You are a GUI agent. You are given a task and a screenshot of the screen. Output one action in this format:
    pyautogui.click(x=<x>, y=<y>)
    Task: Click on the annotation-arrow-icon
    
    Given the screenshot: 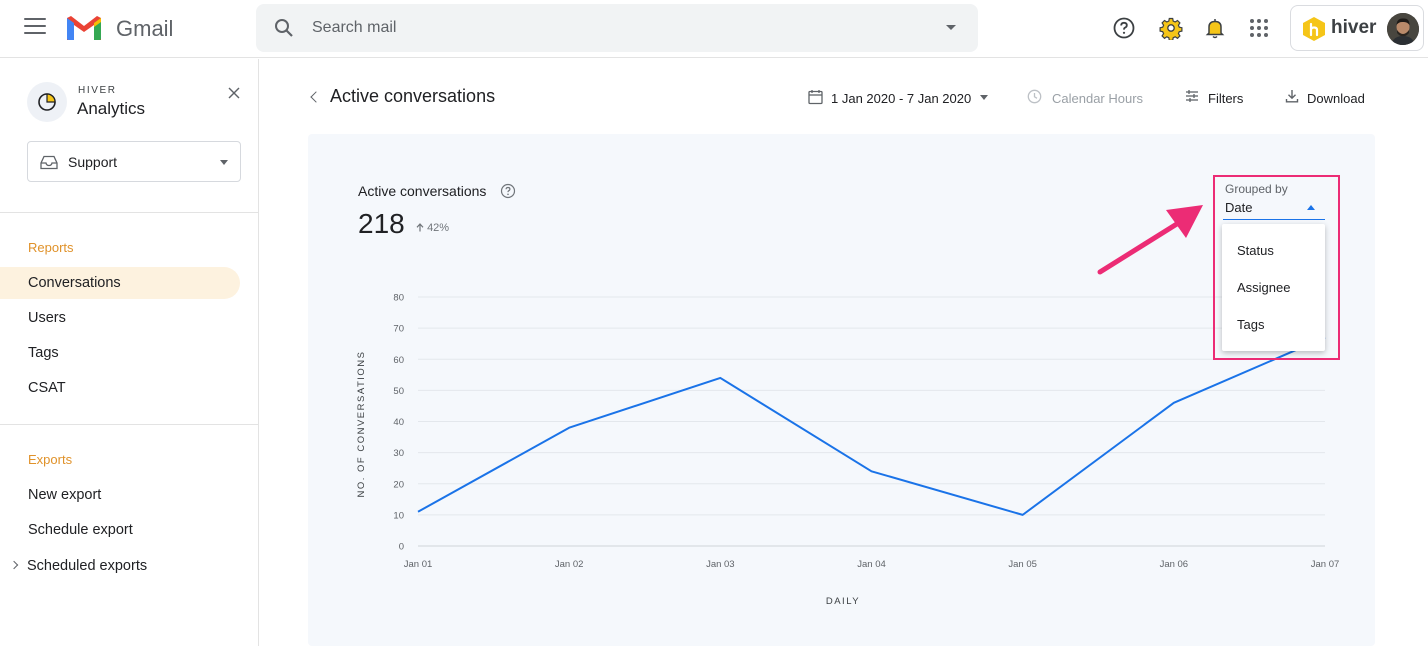 What is the action you would take?
    pyautogui.click(x=1150, y=240)
    